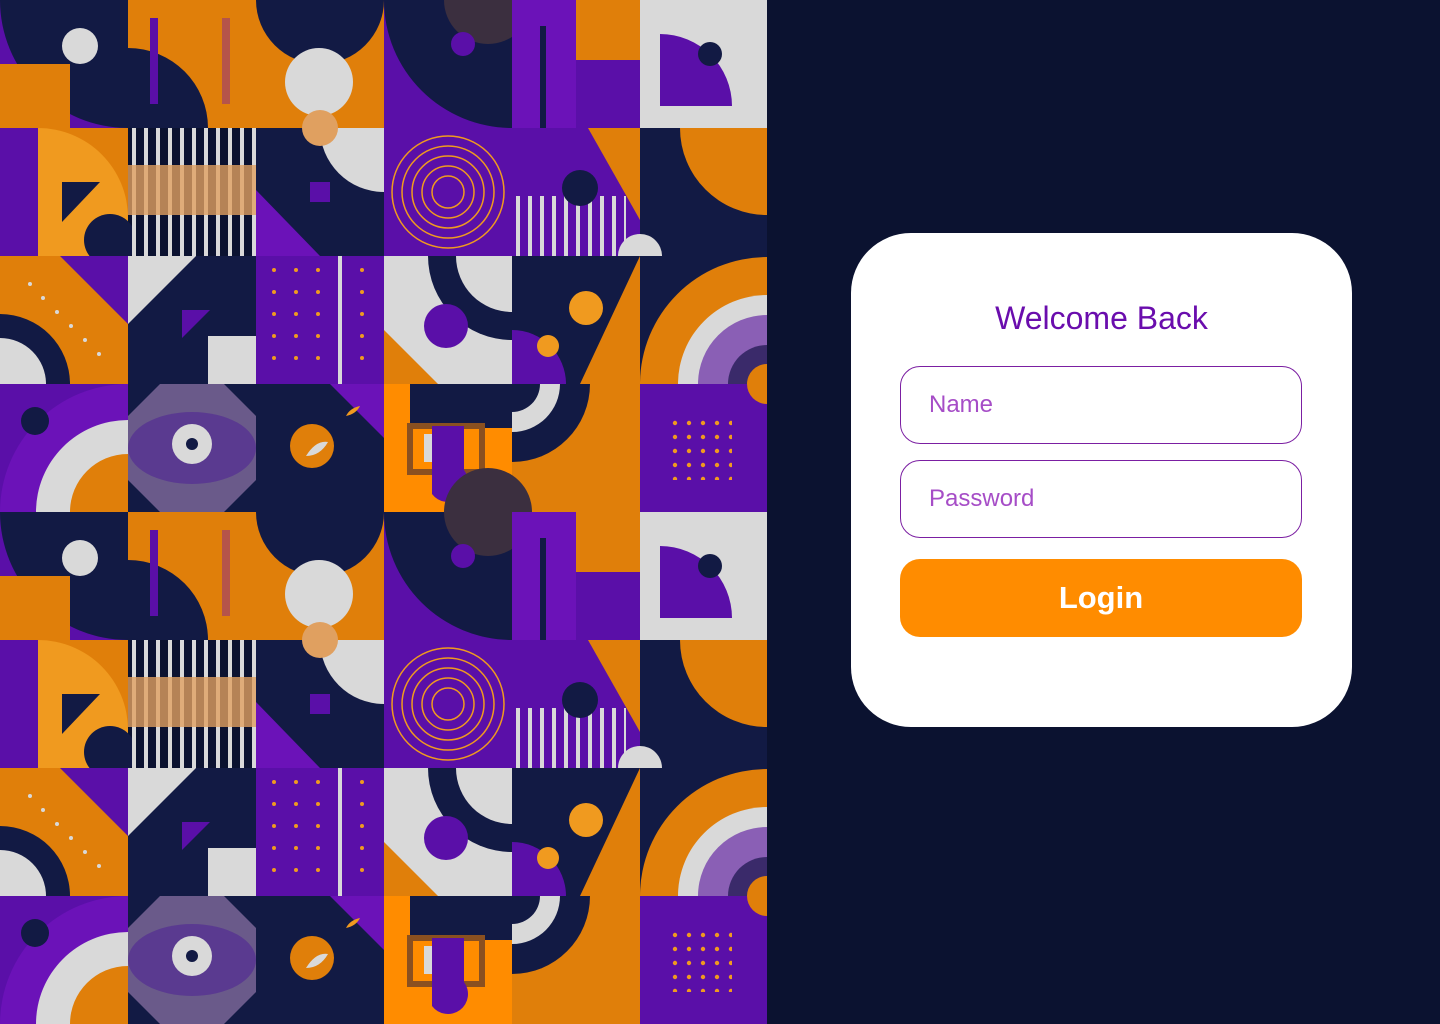  What do you see at coordinates (1101, 598) in the screenshot?
I see `login-button: Login` at bounding box center [1101, 598].